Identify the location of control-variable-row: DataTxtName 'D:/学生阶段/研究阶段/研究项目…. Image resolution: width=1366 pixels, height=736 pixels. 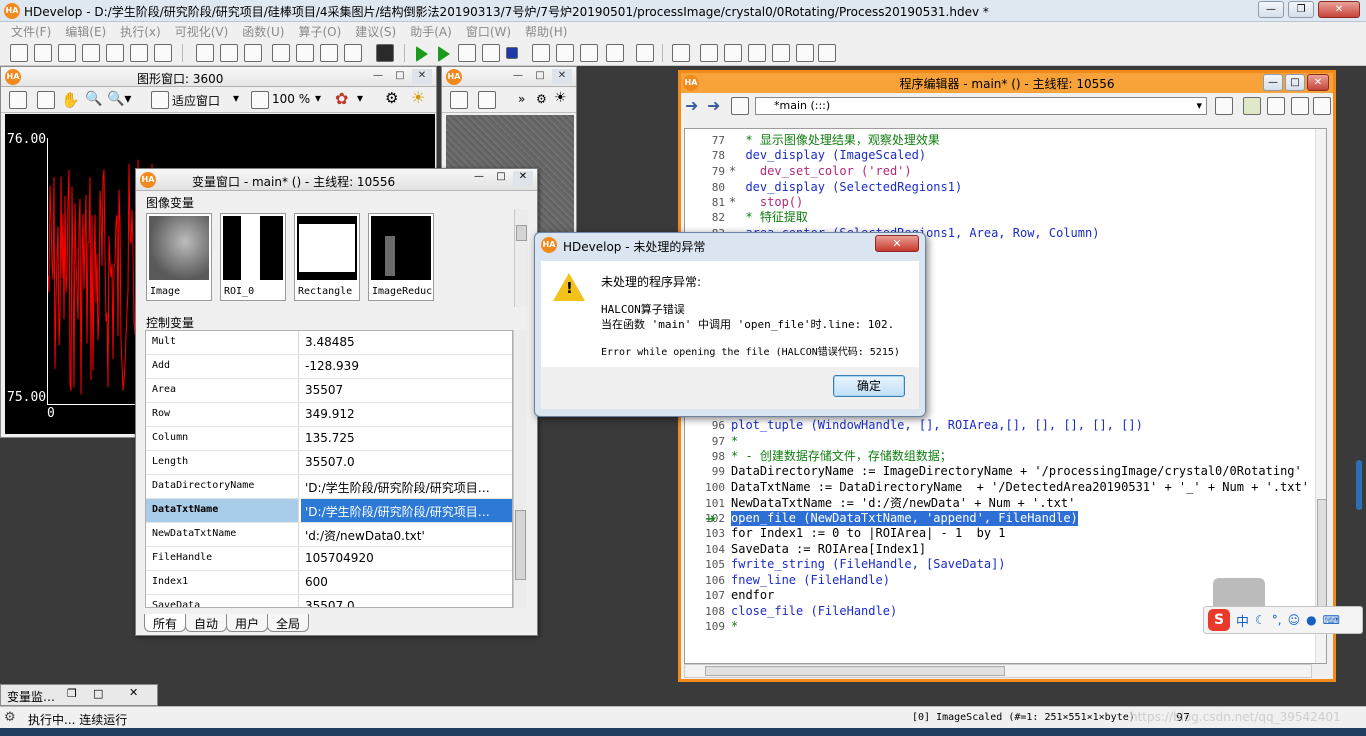
(329, 511).